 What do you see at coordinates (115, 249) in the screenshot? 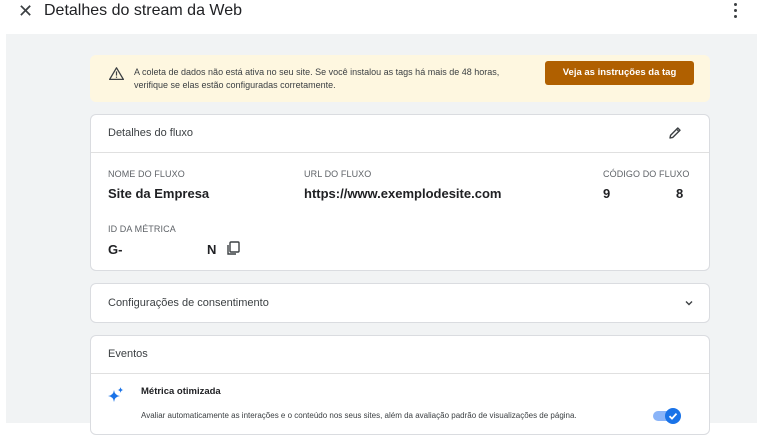
I see `metric-id-value-start: G-` at bounding box center [115, 249].